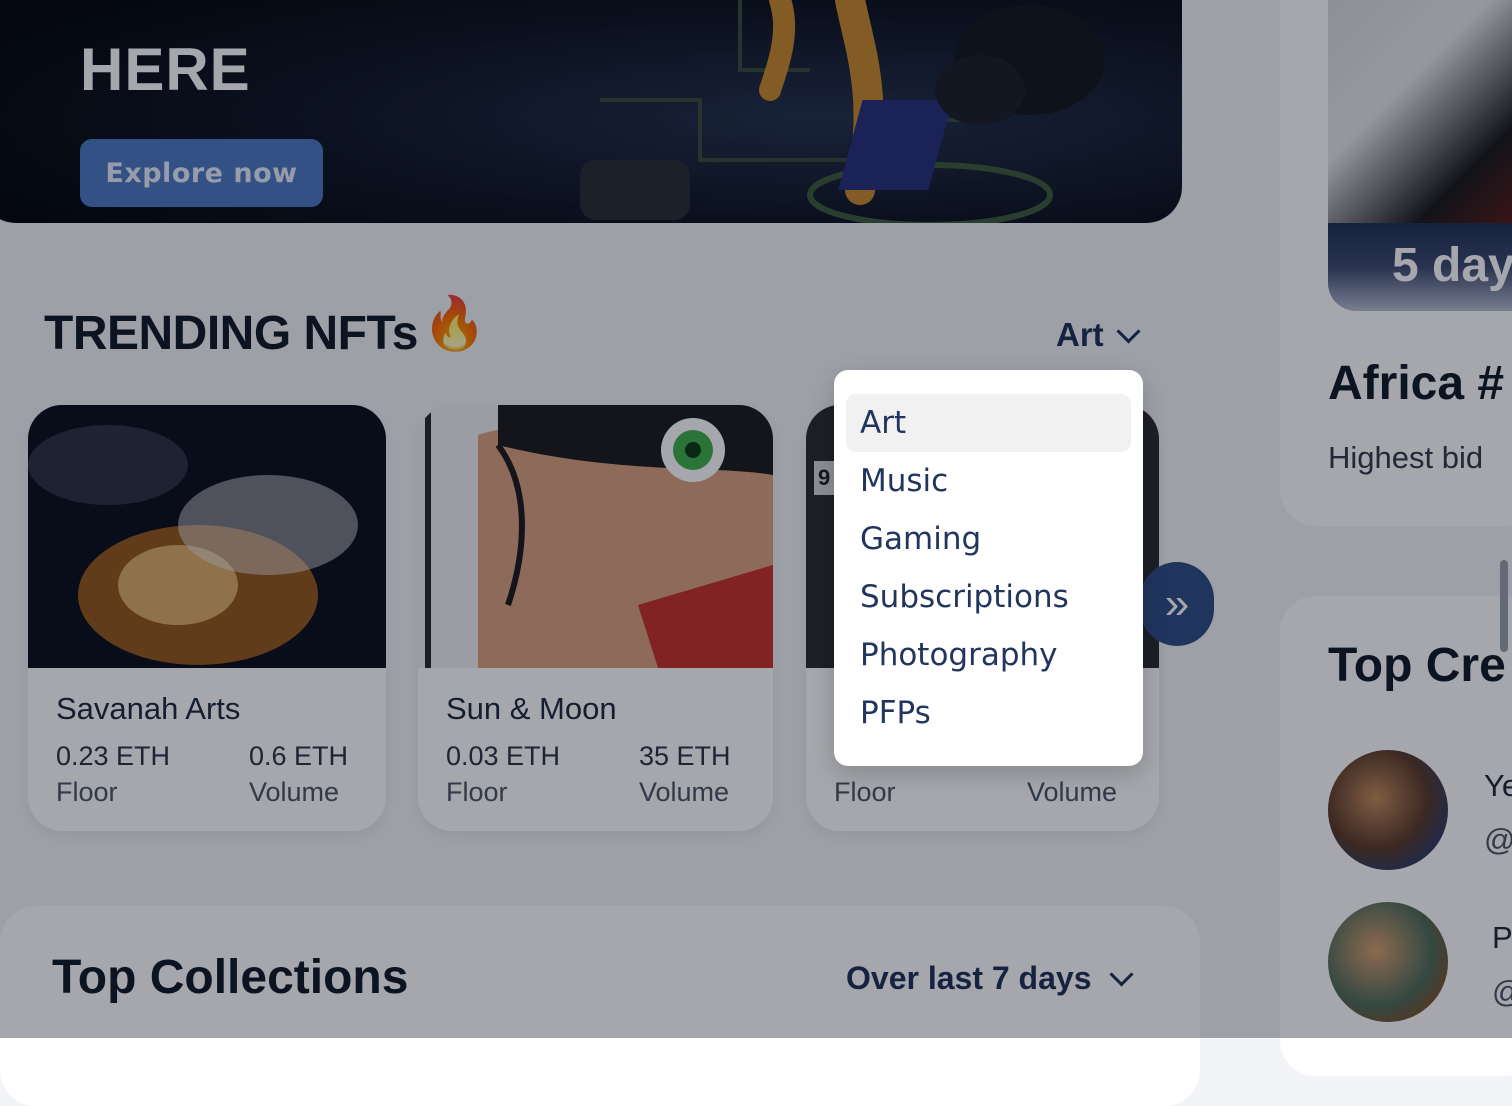 The width and height of the screenshot is (1512, 1106). Describe the element at coordinates (988, 481) in the screenshot. I see `dropdown-option-music: Music` at that location.